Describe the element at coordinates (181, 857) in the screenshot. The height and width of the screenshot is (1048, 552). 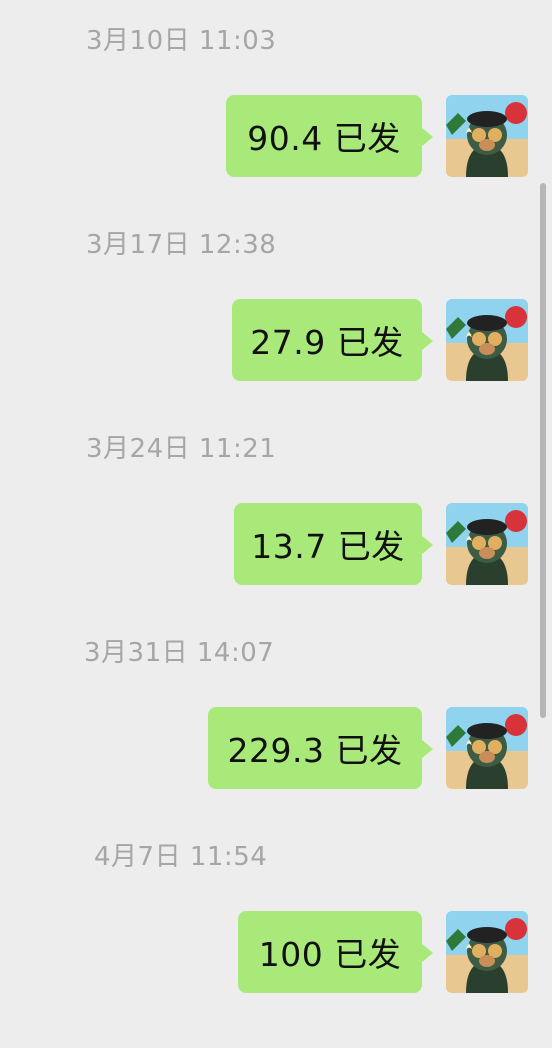
I see `message-timestamp: 4月7日 11:54` at that location.